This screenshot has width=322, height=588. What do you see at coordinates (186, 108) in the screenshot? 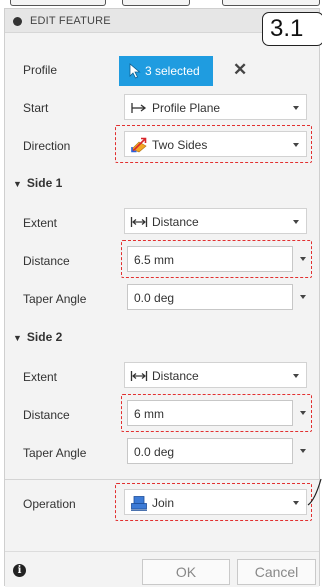
I see `start-value: Profile Plane` at bounding box center [186, 108].